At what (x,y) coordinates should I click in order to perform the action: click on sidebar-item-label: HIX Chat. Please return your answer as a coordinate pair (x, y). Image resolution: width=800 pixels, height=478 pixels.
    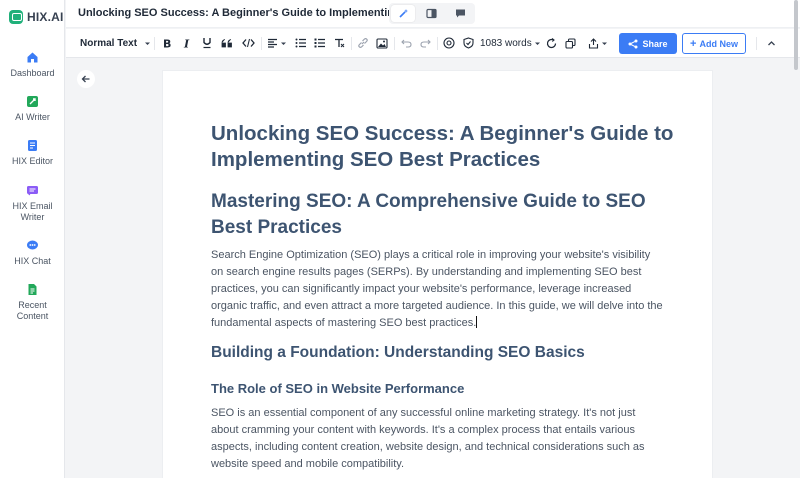
    Looking at the image, I should click on (32, 261).